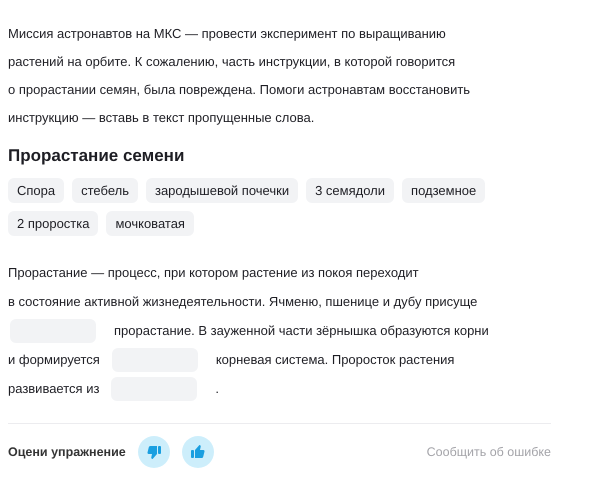 The height and width of the screenshot is (494, 589). Describe the element at coordinates (54, 359) in the screenshot. I see `passage-text: и формируется` at that location.